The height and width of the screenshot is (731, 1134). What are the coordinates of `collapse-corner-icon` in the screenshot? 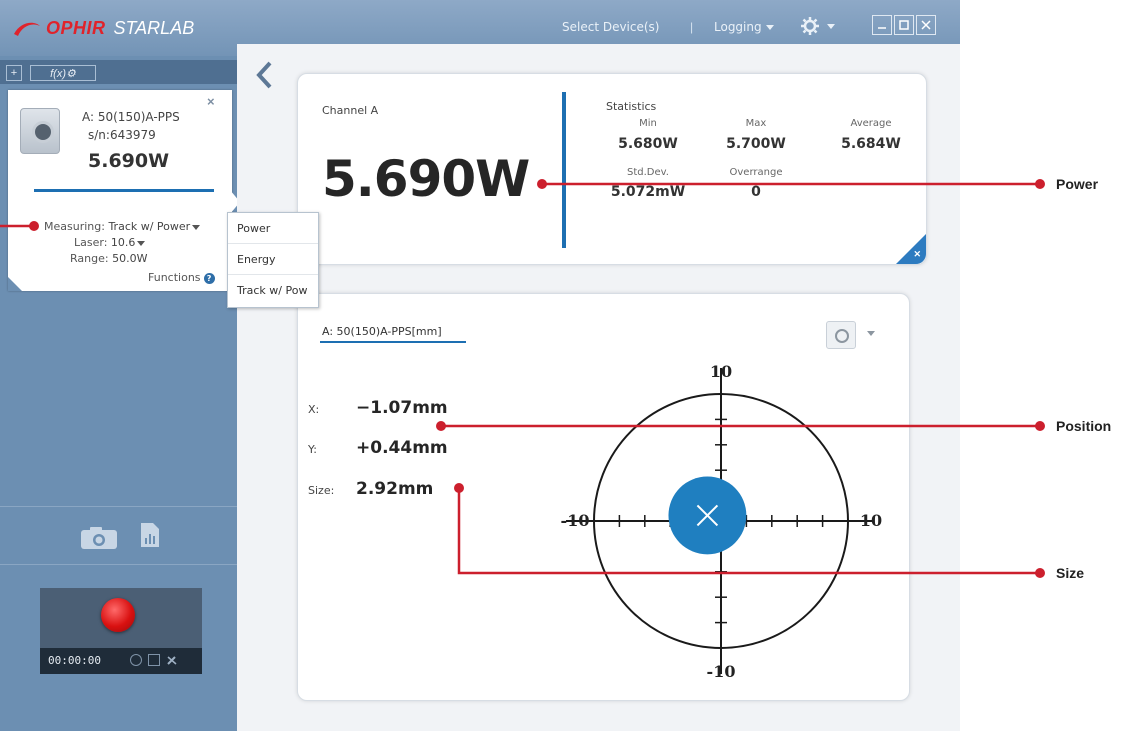 It's located at (15, 284).